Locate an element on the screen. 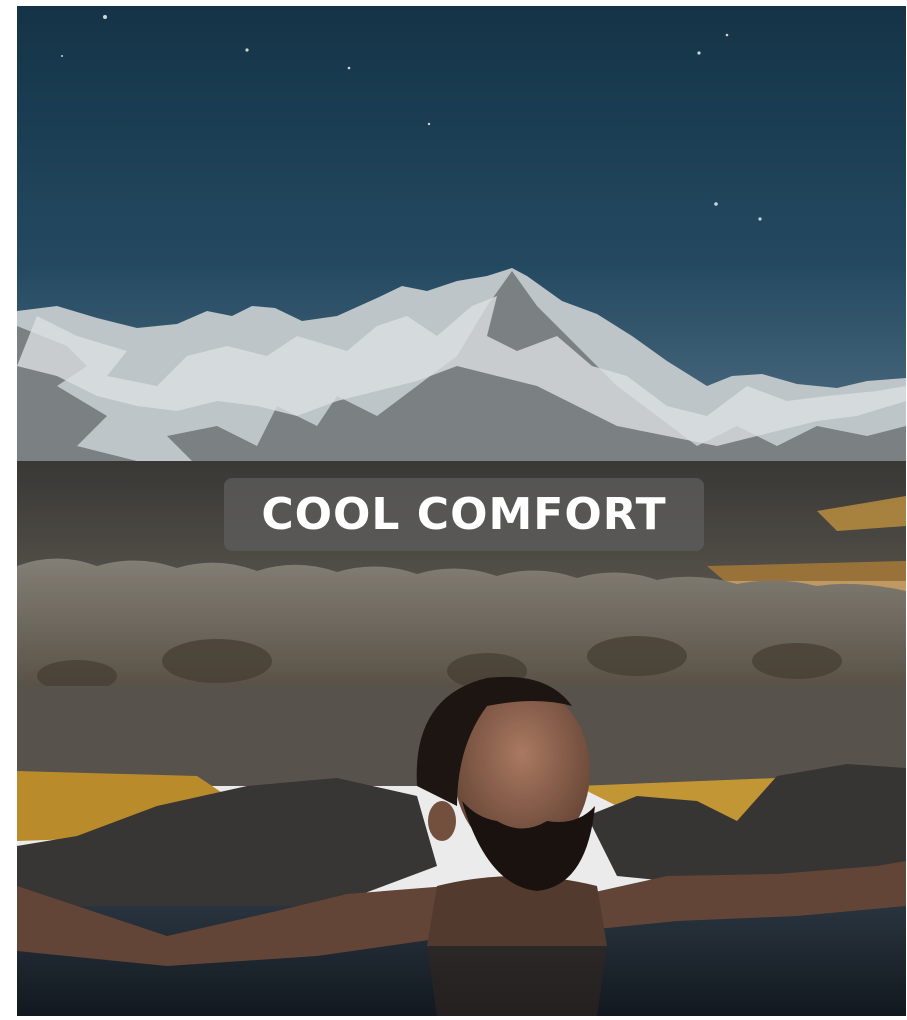 The width and height of the screenshot is (907, 1020). caption-banner: COOL COMFORT is located at coordinates (464, 514).